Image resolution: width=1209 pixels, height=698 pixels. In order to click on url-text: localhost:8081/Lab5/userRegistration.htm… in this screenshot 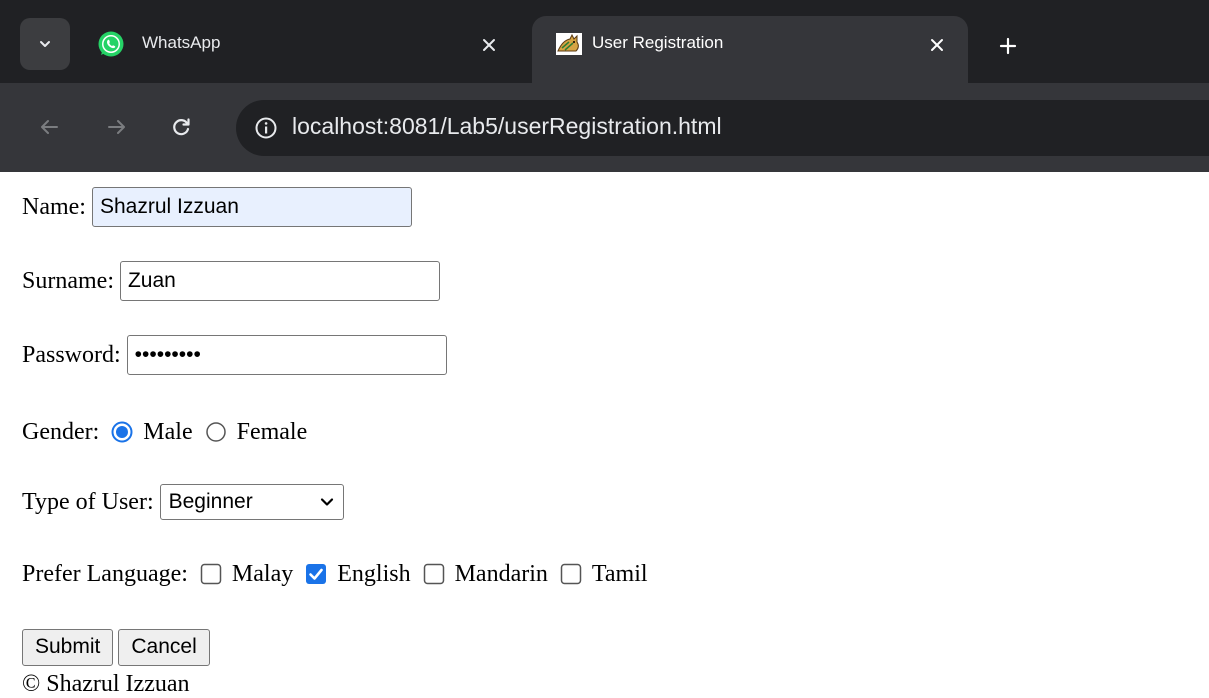, I will do `click(507, 126)`.